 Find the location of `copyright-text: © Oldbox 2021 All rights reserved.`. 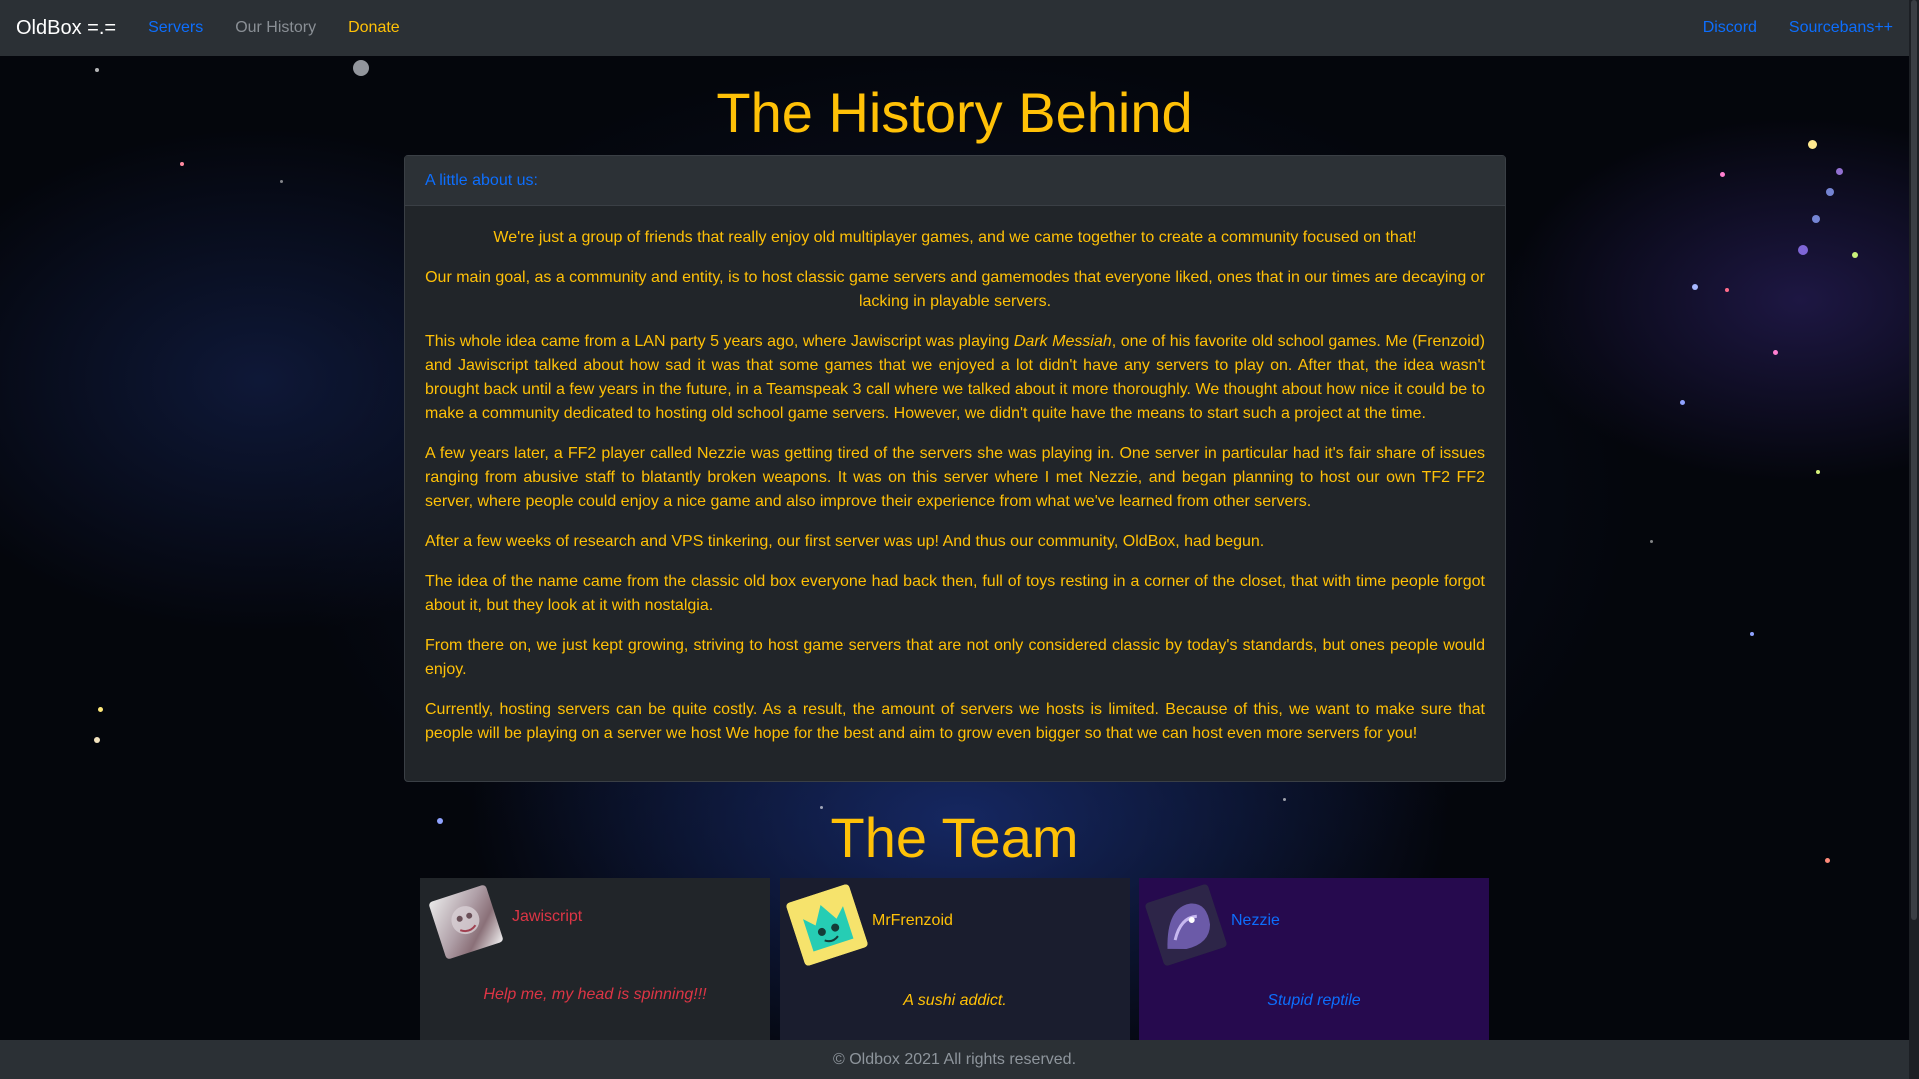

copyright-text: © Oldbox 2021 All rights reserved. is located at coordinates (954, 1059).